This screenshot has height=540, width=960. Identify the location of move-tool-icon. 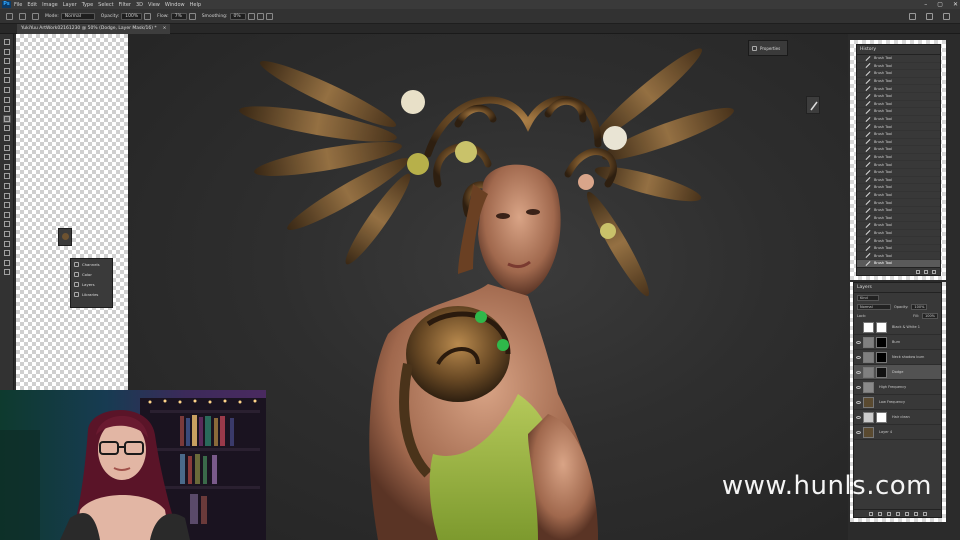
(7, 42).